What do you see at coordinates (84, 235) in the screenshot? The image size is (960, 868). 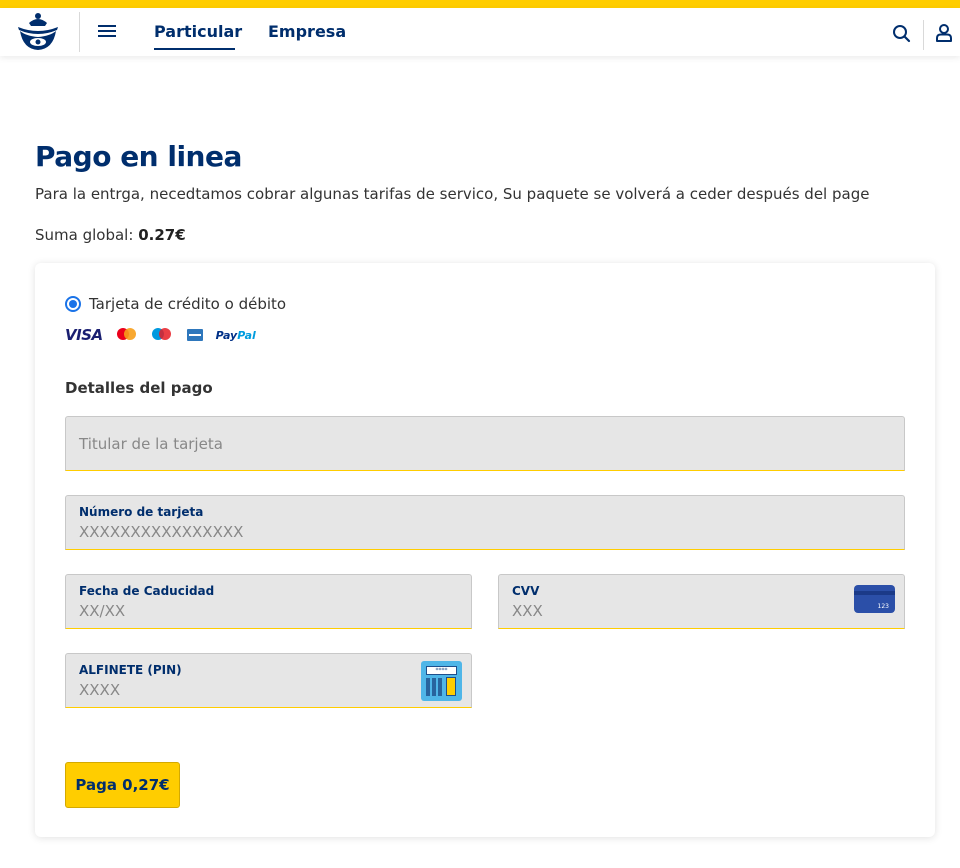 I see `total-label: Suma global:` at bounding box center [84, 235].